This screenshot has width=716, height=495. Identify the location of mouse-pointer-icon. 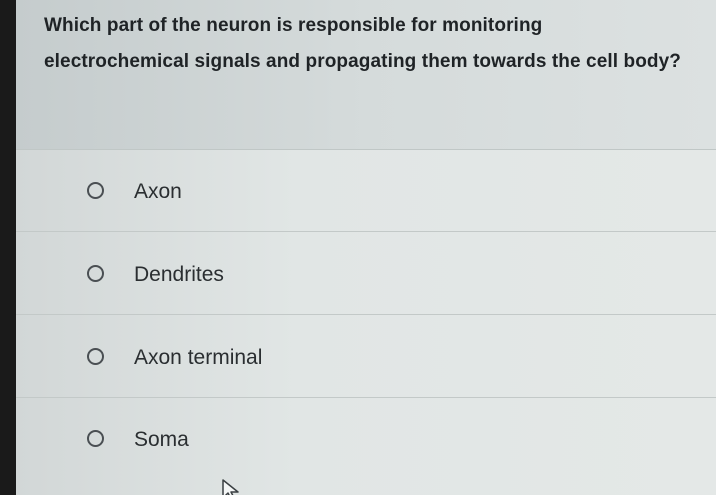
(230, 487).